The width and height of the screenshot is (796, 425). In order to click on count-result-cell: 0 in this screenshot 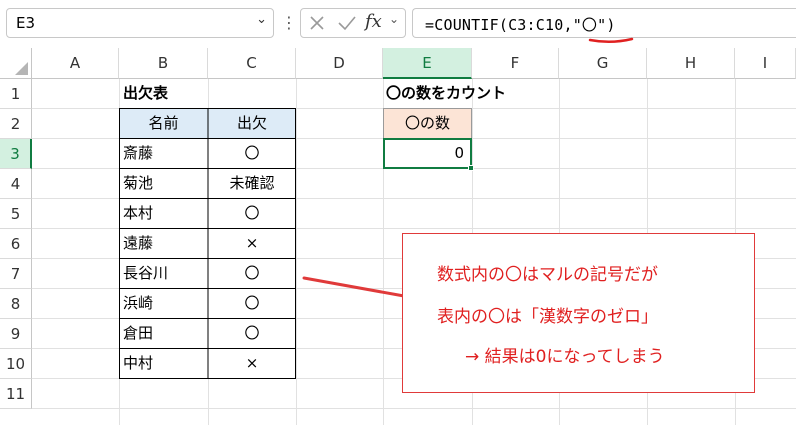, I will do `click(427, 153)`.